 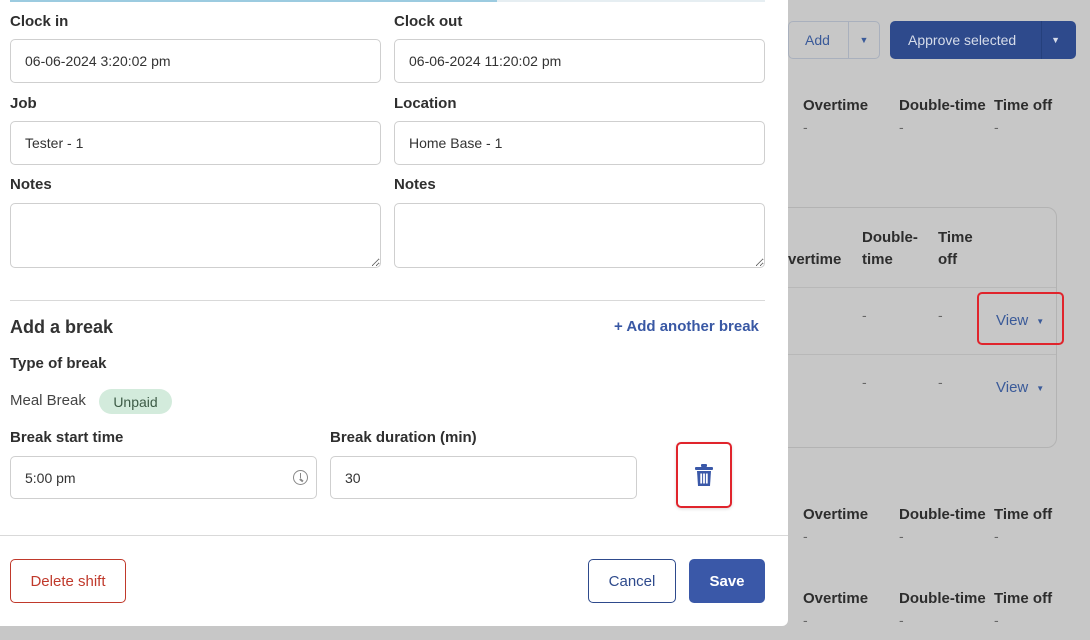 I want to click on view-label: View, so click(x=1012, y=387).